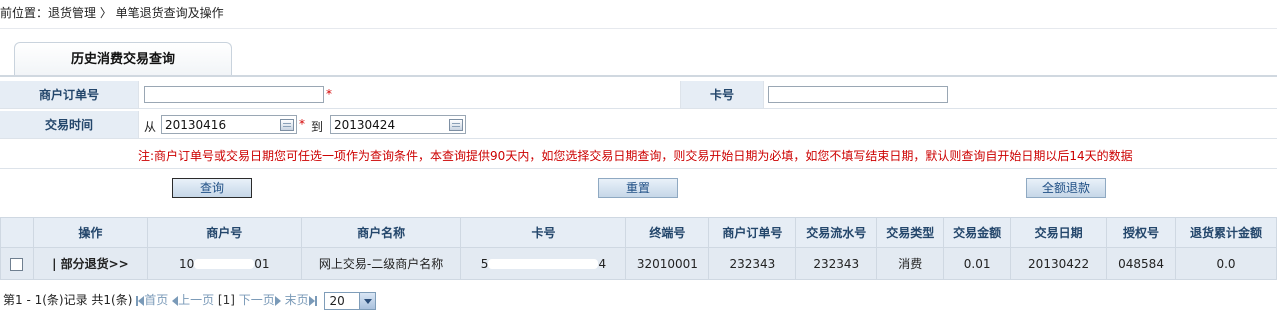 The width and height of the screenshot is (1277, 323). I want to click on row-checkbox-cell, so click(17, 263).